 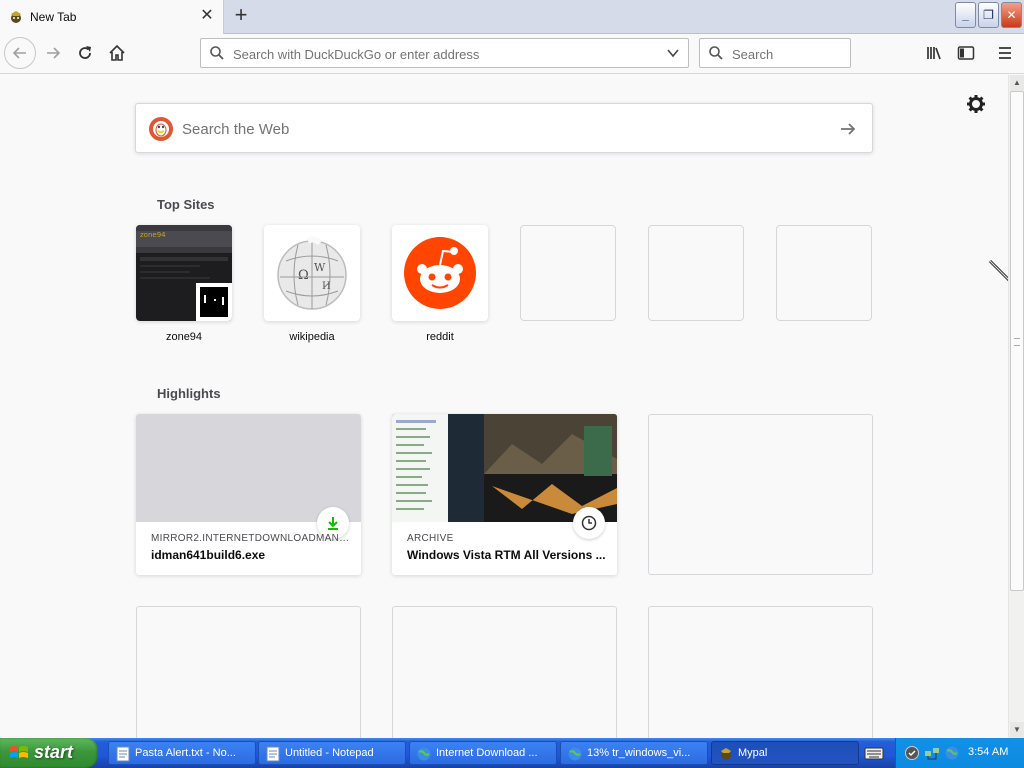 I want to click on tab-close-icon: ✕, so click(x=207, y=16).